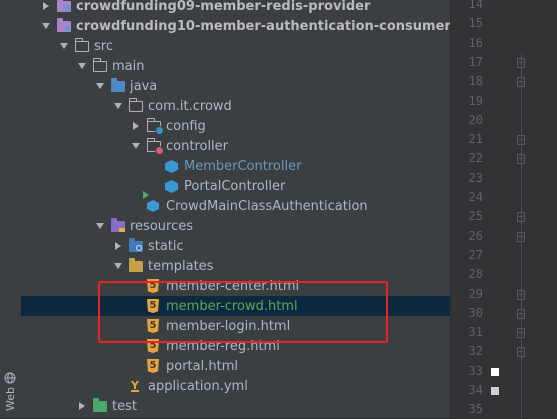 The height and width of the screenshot is (419, 557). Describe the element at coordinates (235, 126) in the screenshot. I see `tree-row: config` at that location.